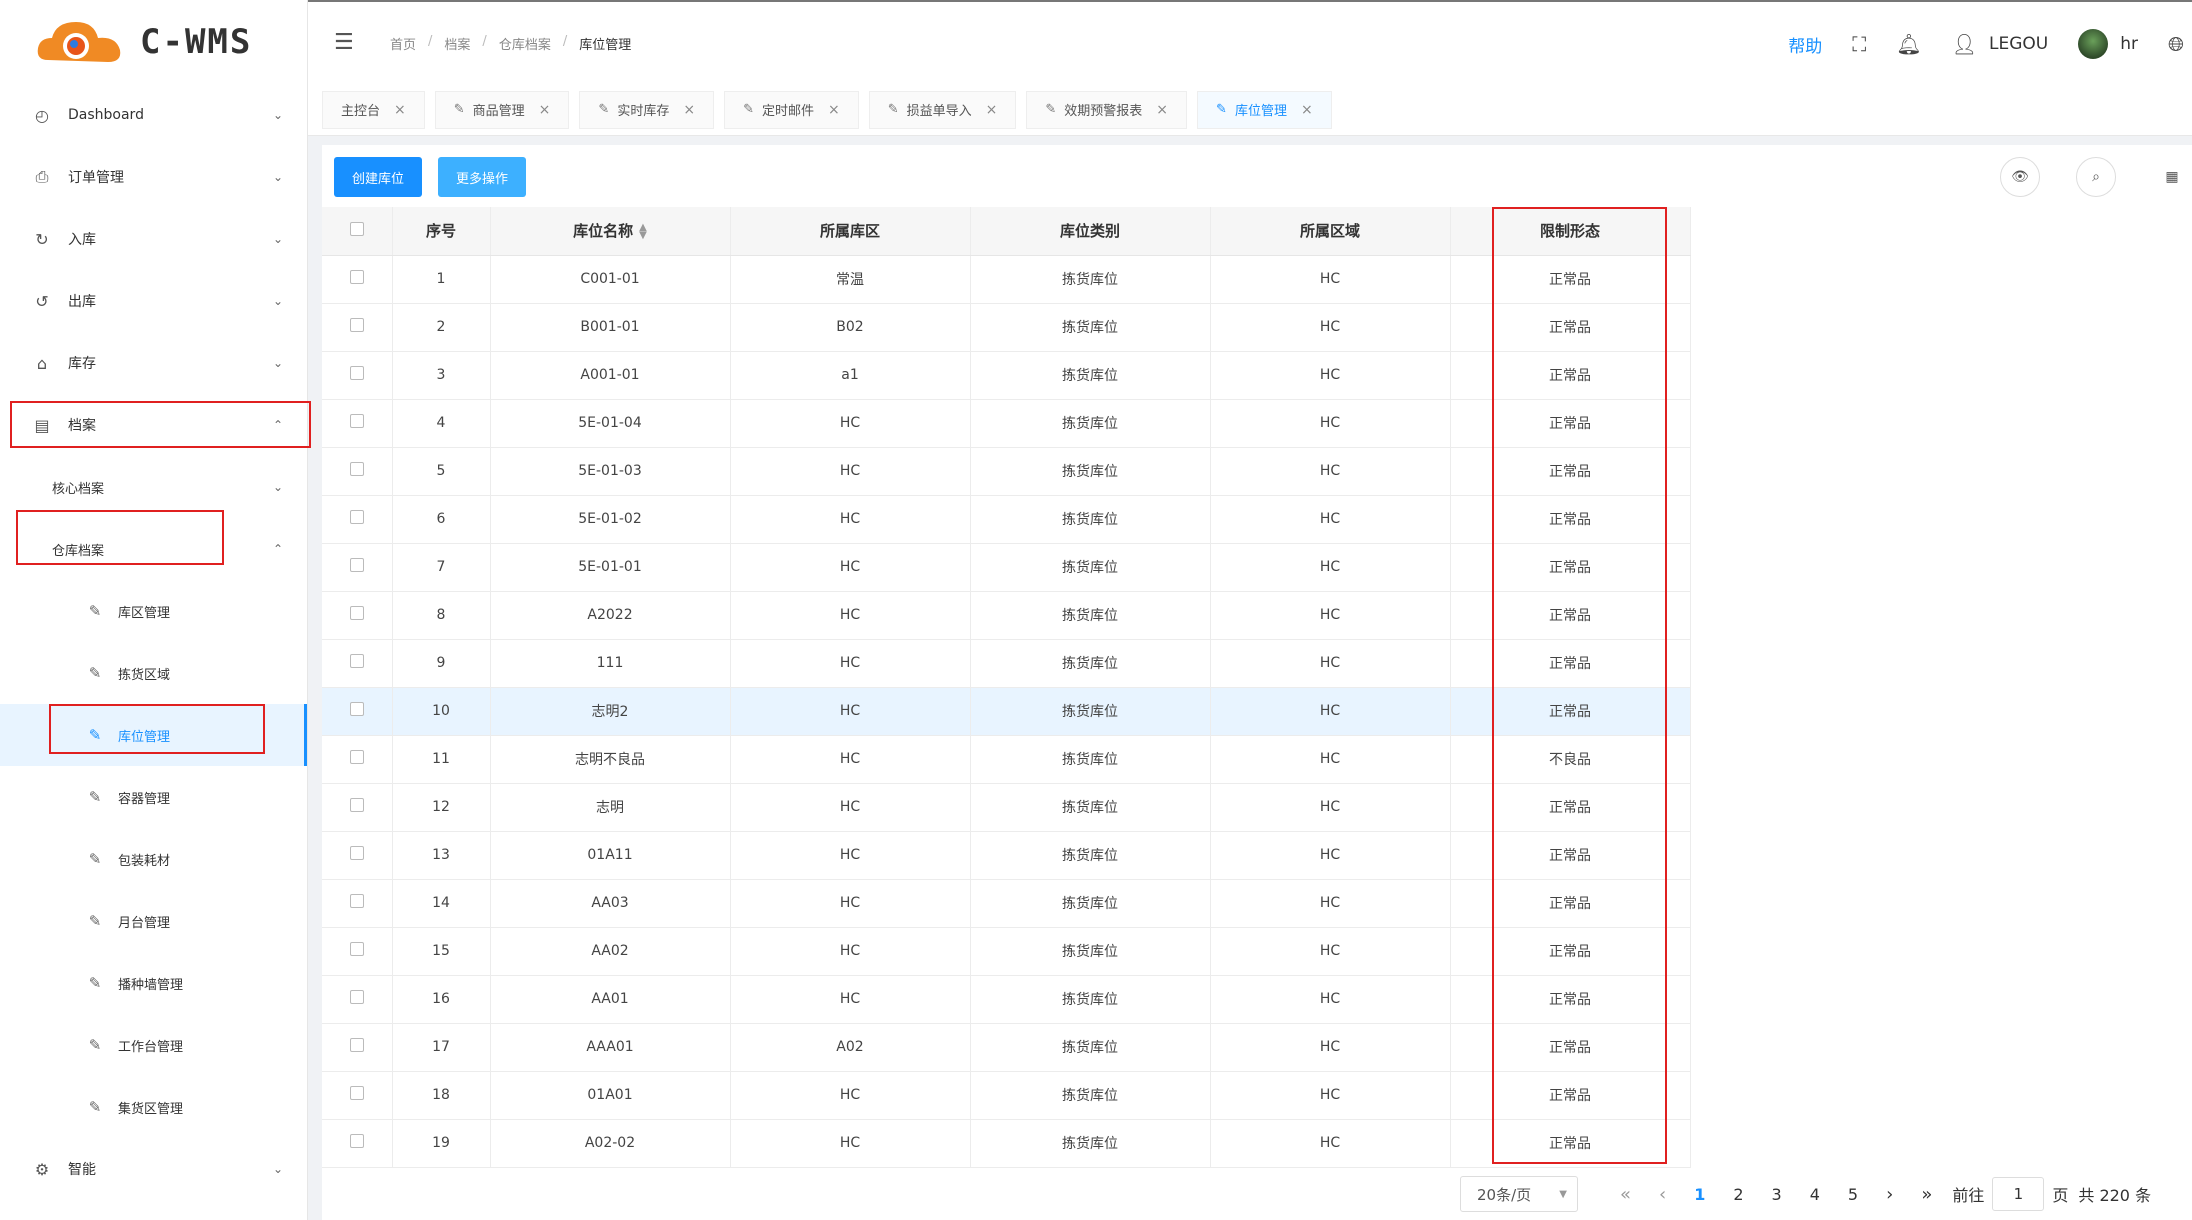 This screenshot has width=2192, height=1220. Describe the element at coordinates (1006, 471) in the screenshot. I see `table-row: 5 5E-01-03 HC 拣货库位 HC 正常品` at that location.